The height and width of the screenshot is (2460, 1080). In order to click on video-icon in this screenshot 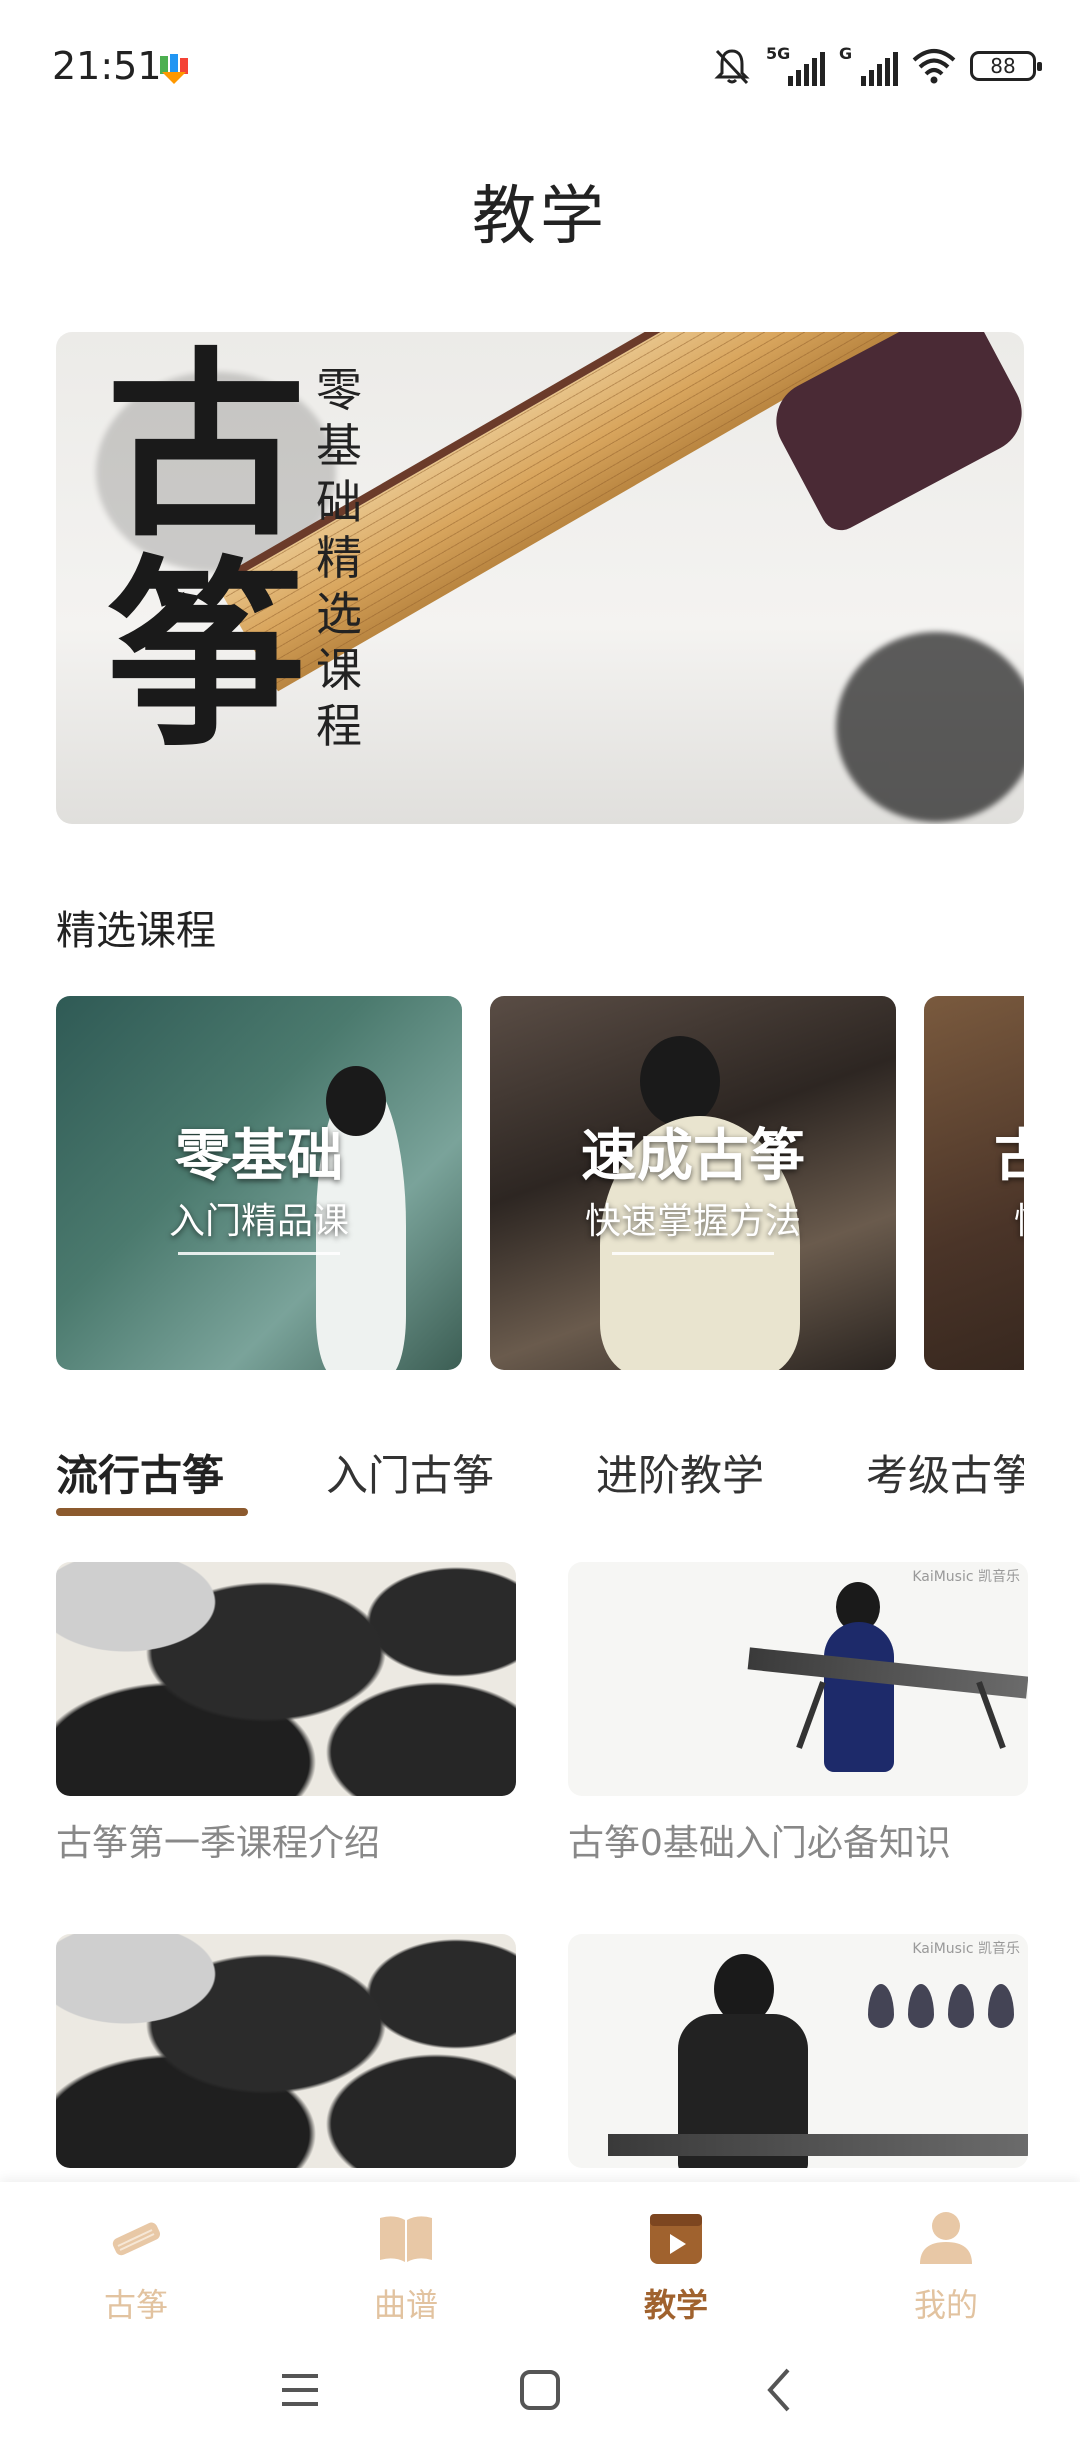, I will do `click(676, 2239)`.